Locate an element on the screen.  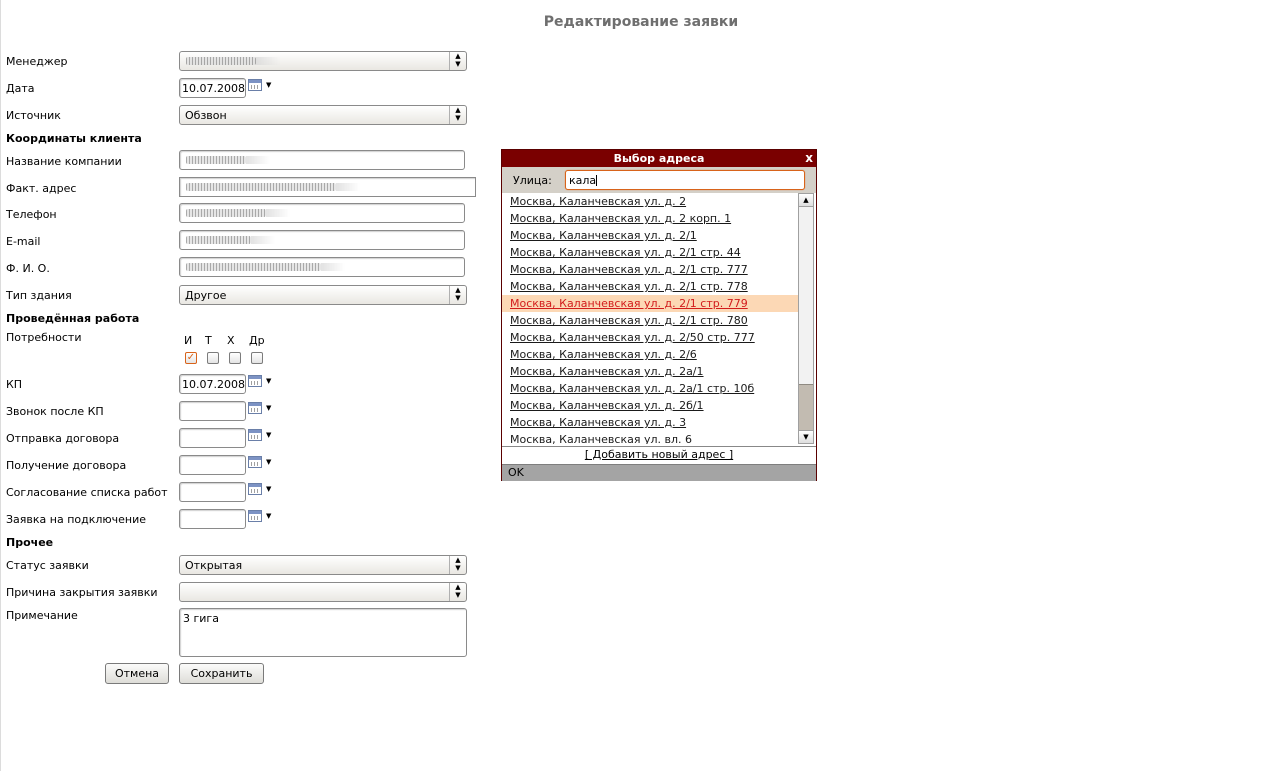
address-item-highlighted: Москва, Каланчевская ул. д. 2/1 стр. 779 is located at coordinates (650, 303).